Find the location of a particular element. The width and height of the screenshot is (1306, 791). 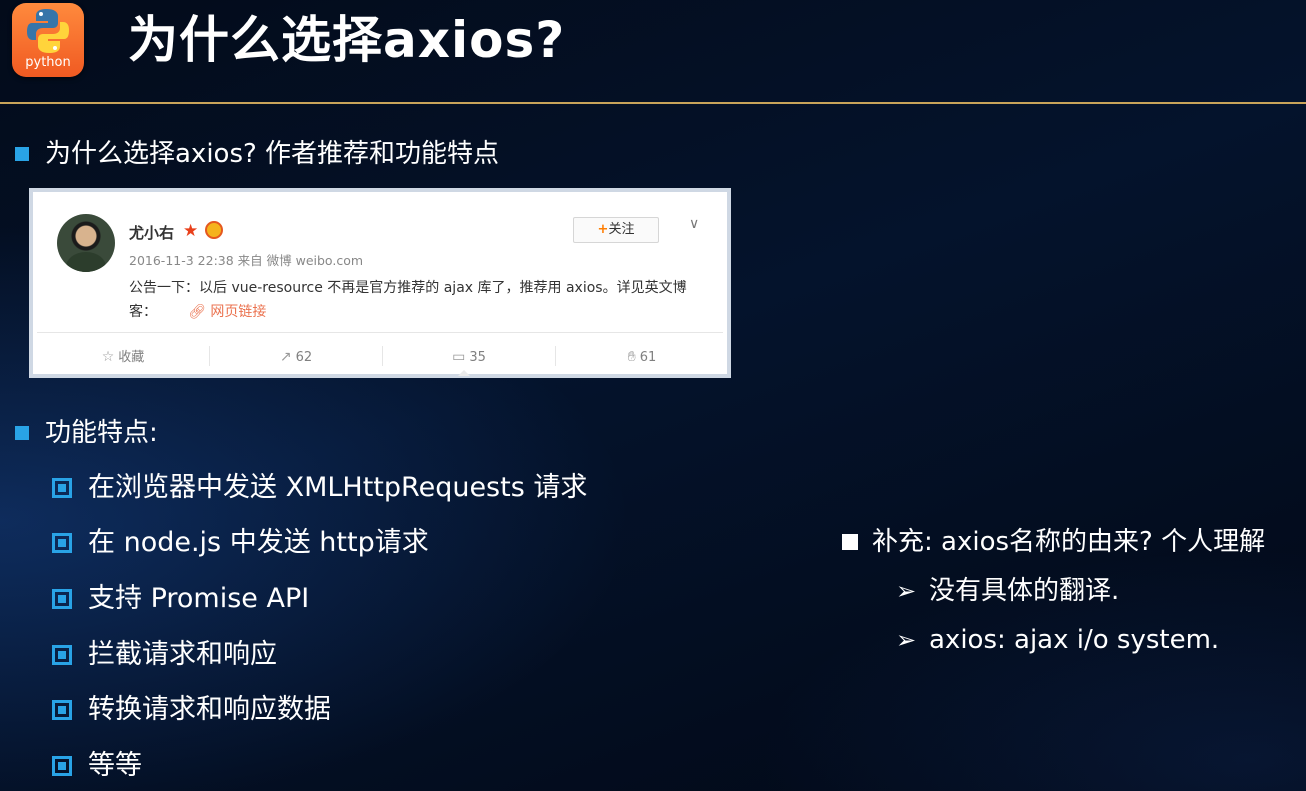

plus-icon: + is located at coordinates (603, 229).